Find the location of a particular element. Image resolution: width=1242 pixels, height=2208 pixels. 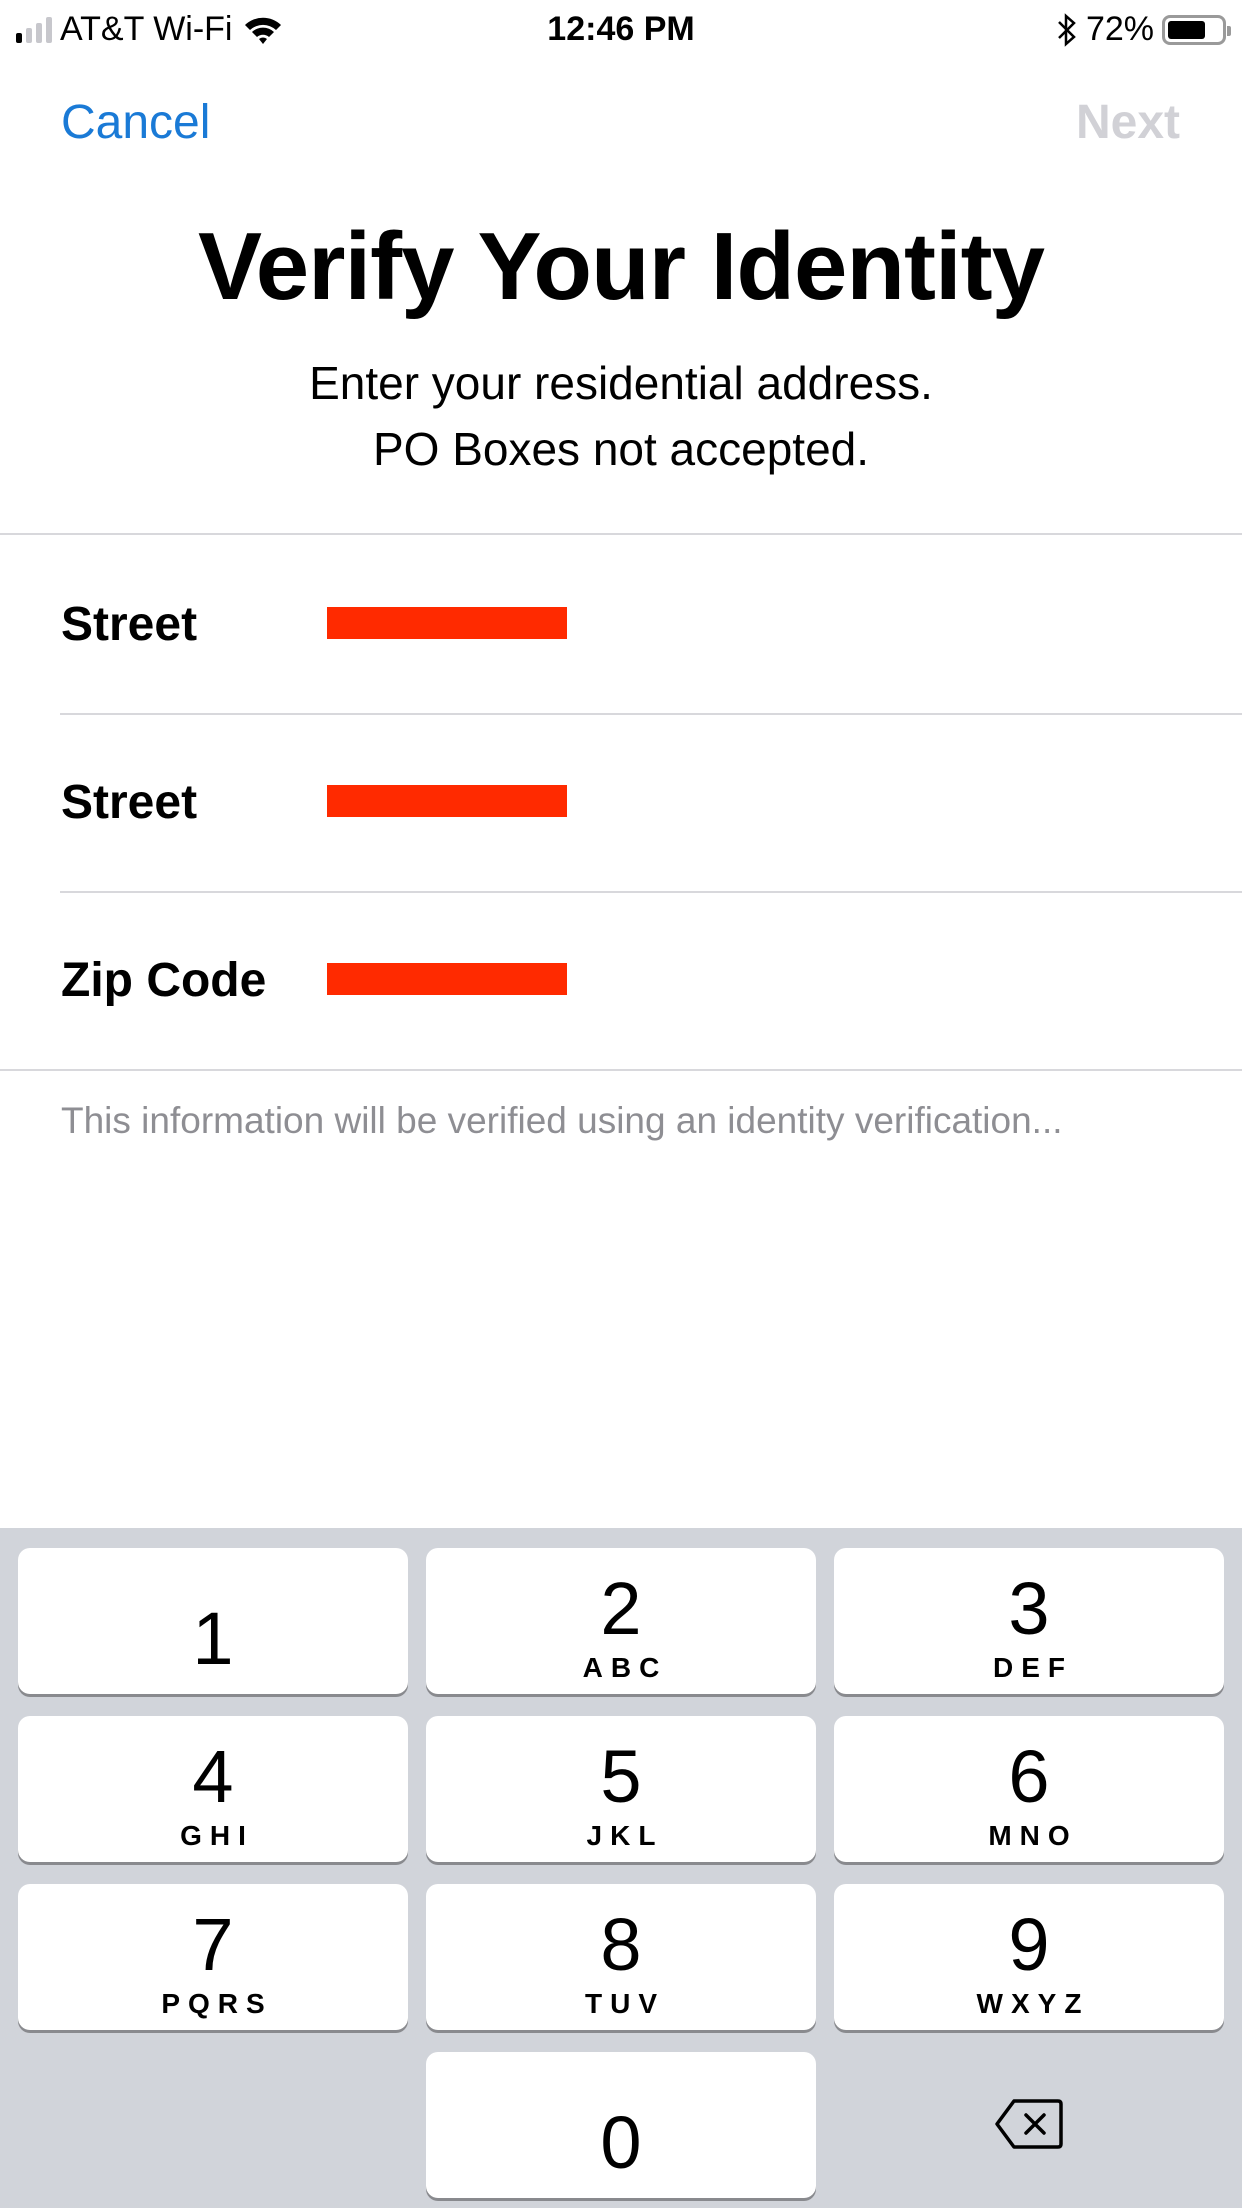

key-letters: GHI is located at coordinates (217, 1835).